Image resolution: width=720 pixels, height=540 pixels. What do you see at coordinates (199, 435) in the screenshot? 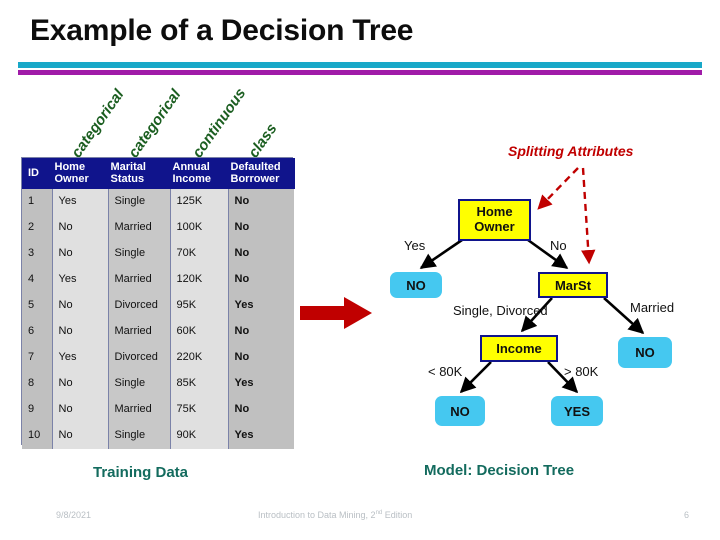
I see `cell-annual-income: 90K` at bounding box center [199, 435].